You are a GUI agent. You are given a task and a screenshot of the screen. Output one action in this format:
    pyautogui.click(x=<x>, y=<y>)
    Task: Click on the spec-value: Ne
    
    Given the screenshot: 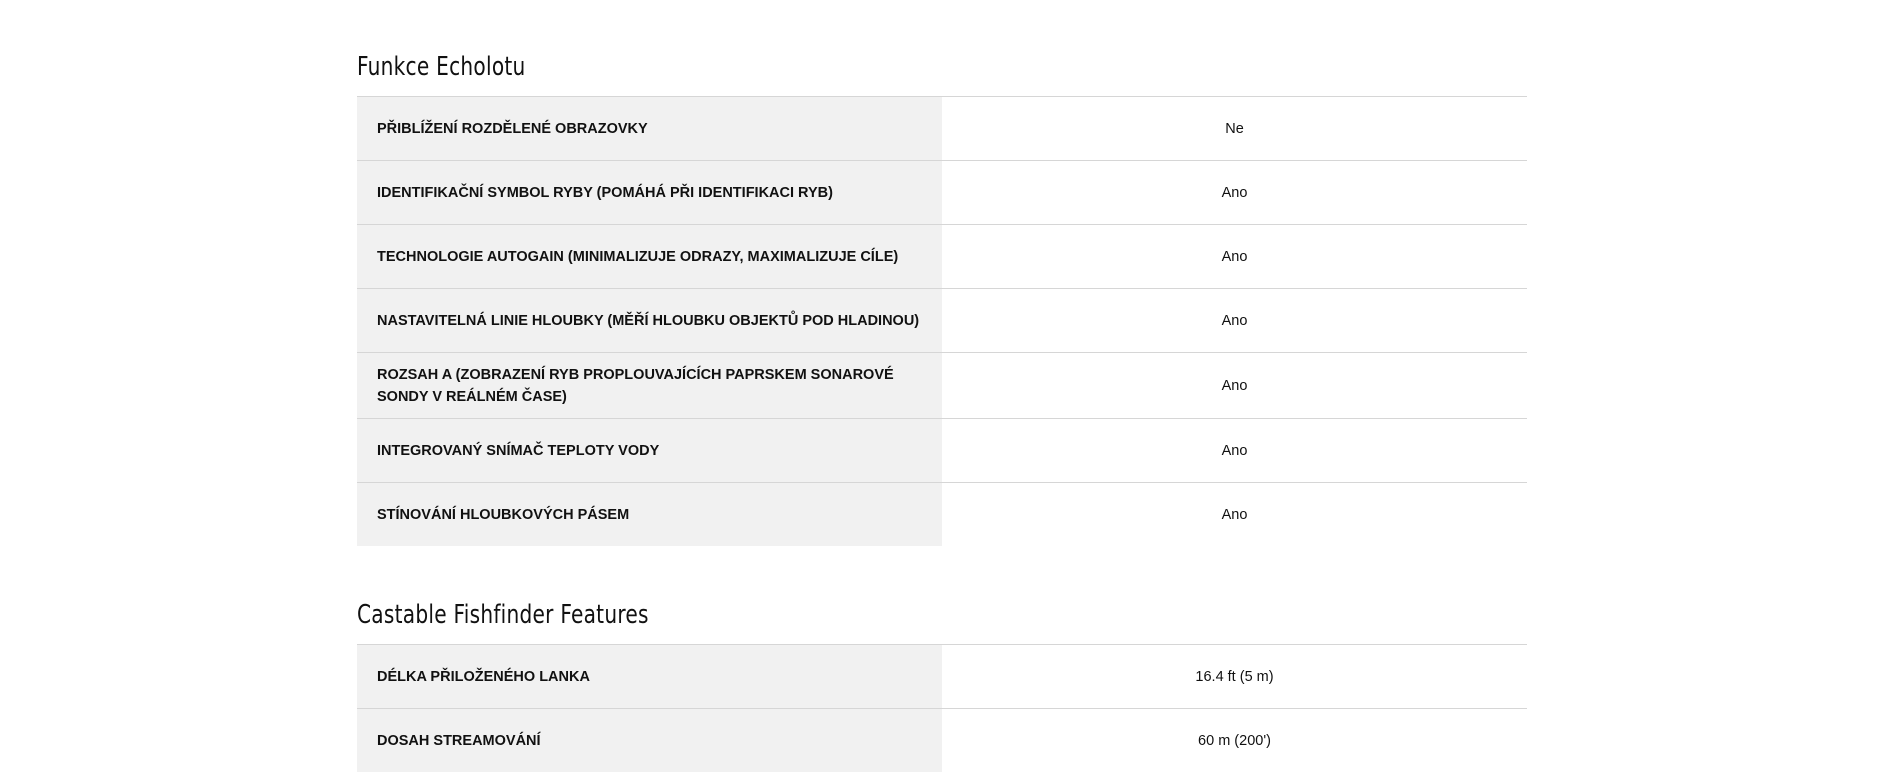 What is the action you would take?
    pyautogui.click(x=1234, y=129)
    